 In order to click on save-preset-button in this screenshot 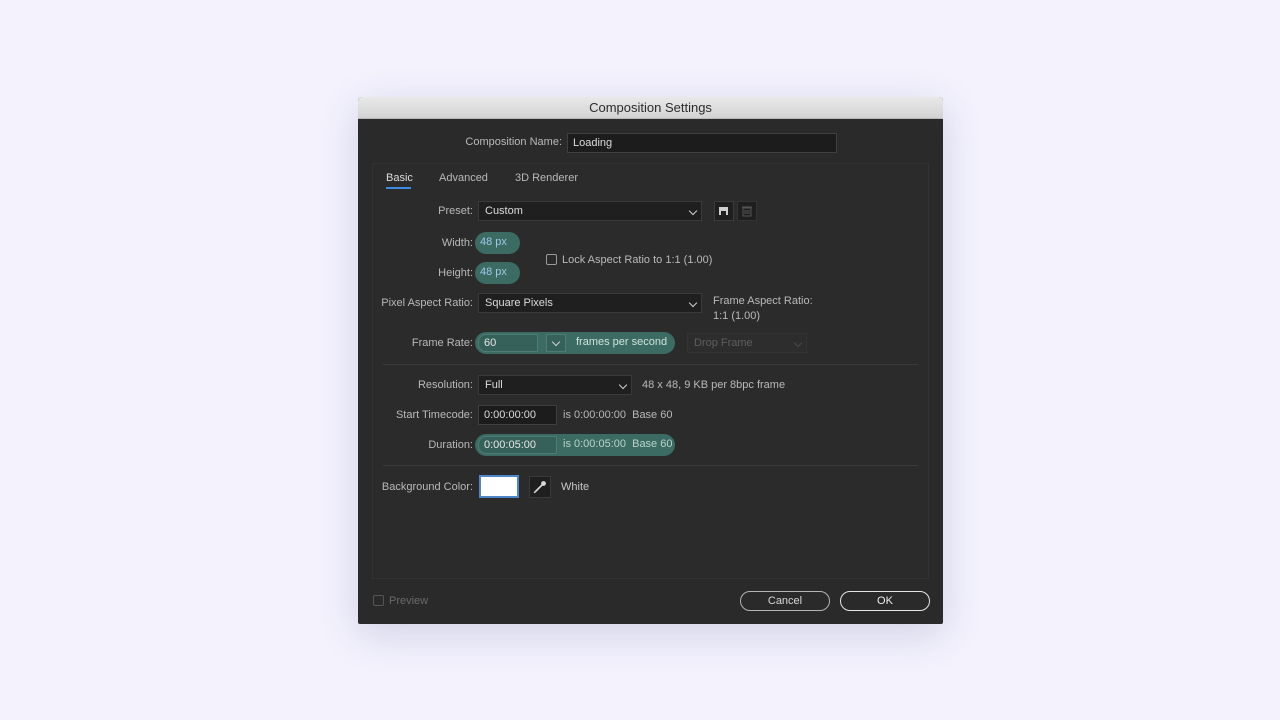, I will do `click(724, 211)`.